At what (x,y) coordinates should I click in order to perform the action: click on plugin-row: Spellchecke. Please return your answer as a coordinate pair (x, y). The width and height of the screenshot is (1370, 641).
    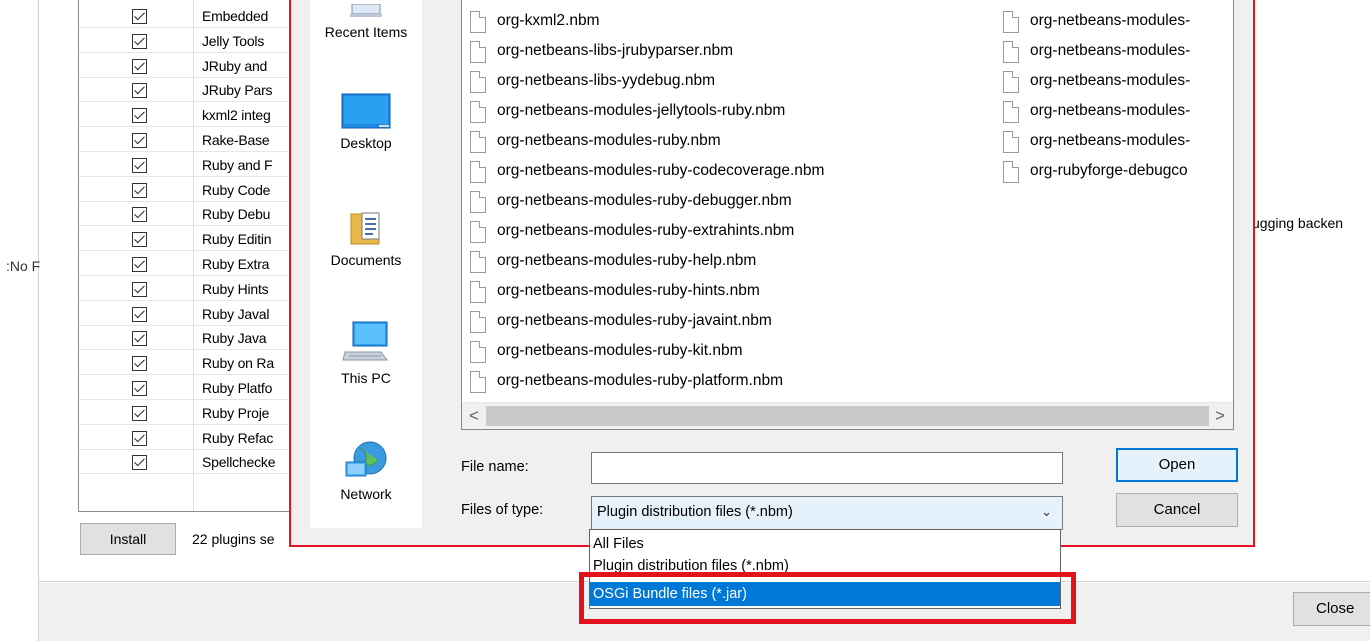
    Looking at the image, I should click on (194, 463).